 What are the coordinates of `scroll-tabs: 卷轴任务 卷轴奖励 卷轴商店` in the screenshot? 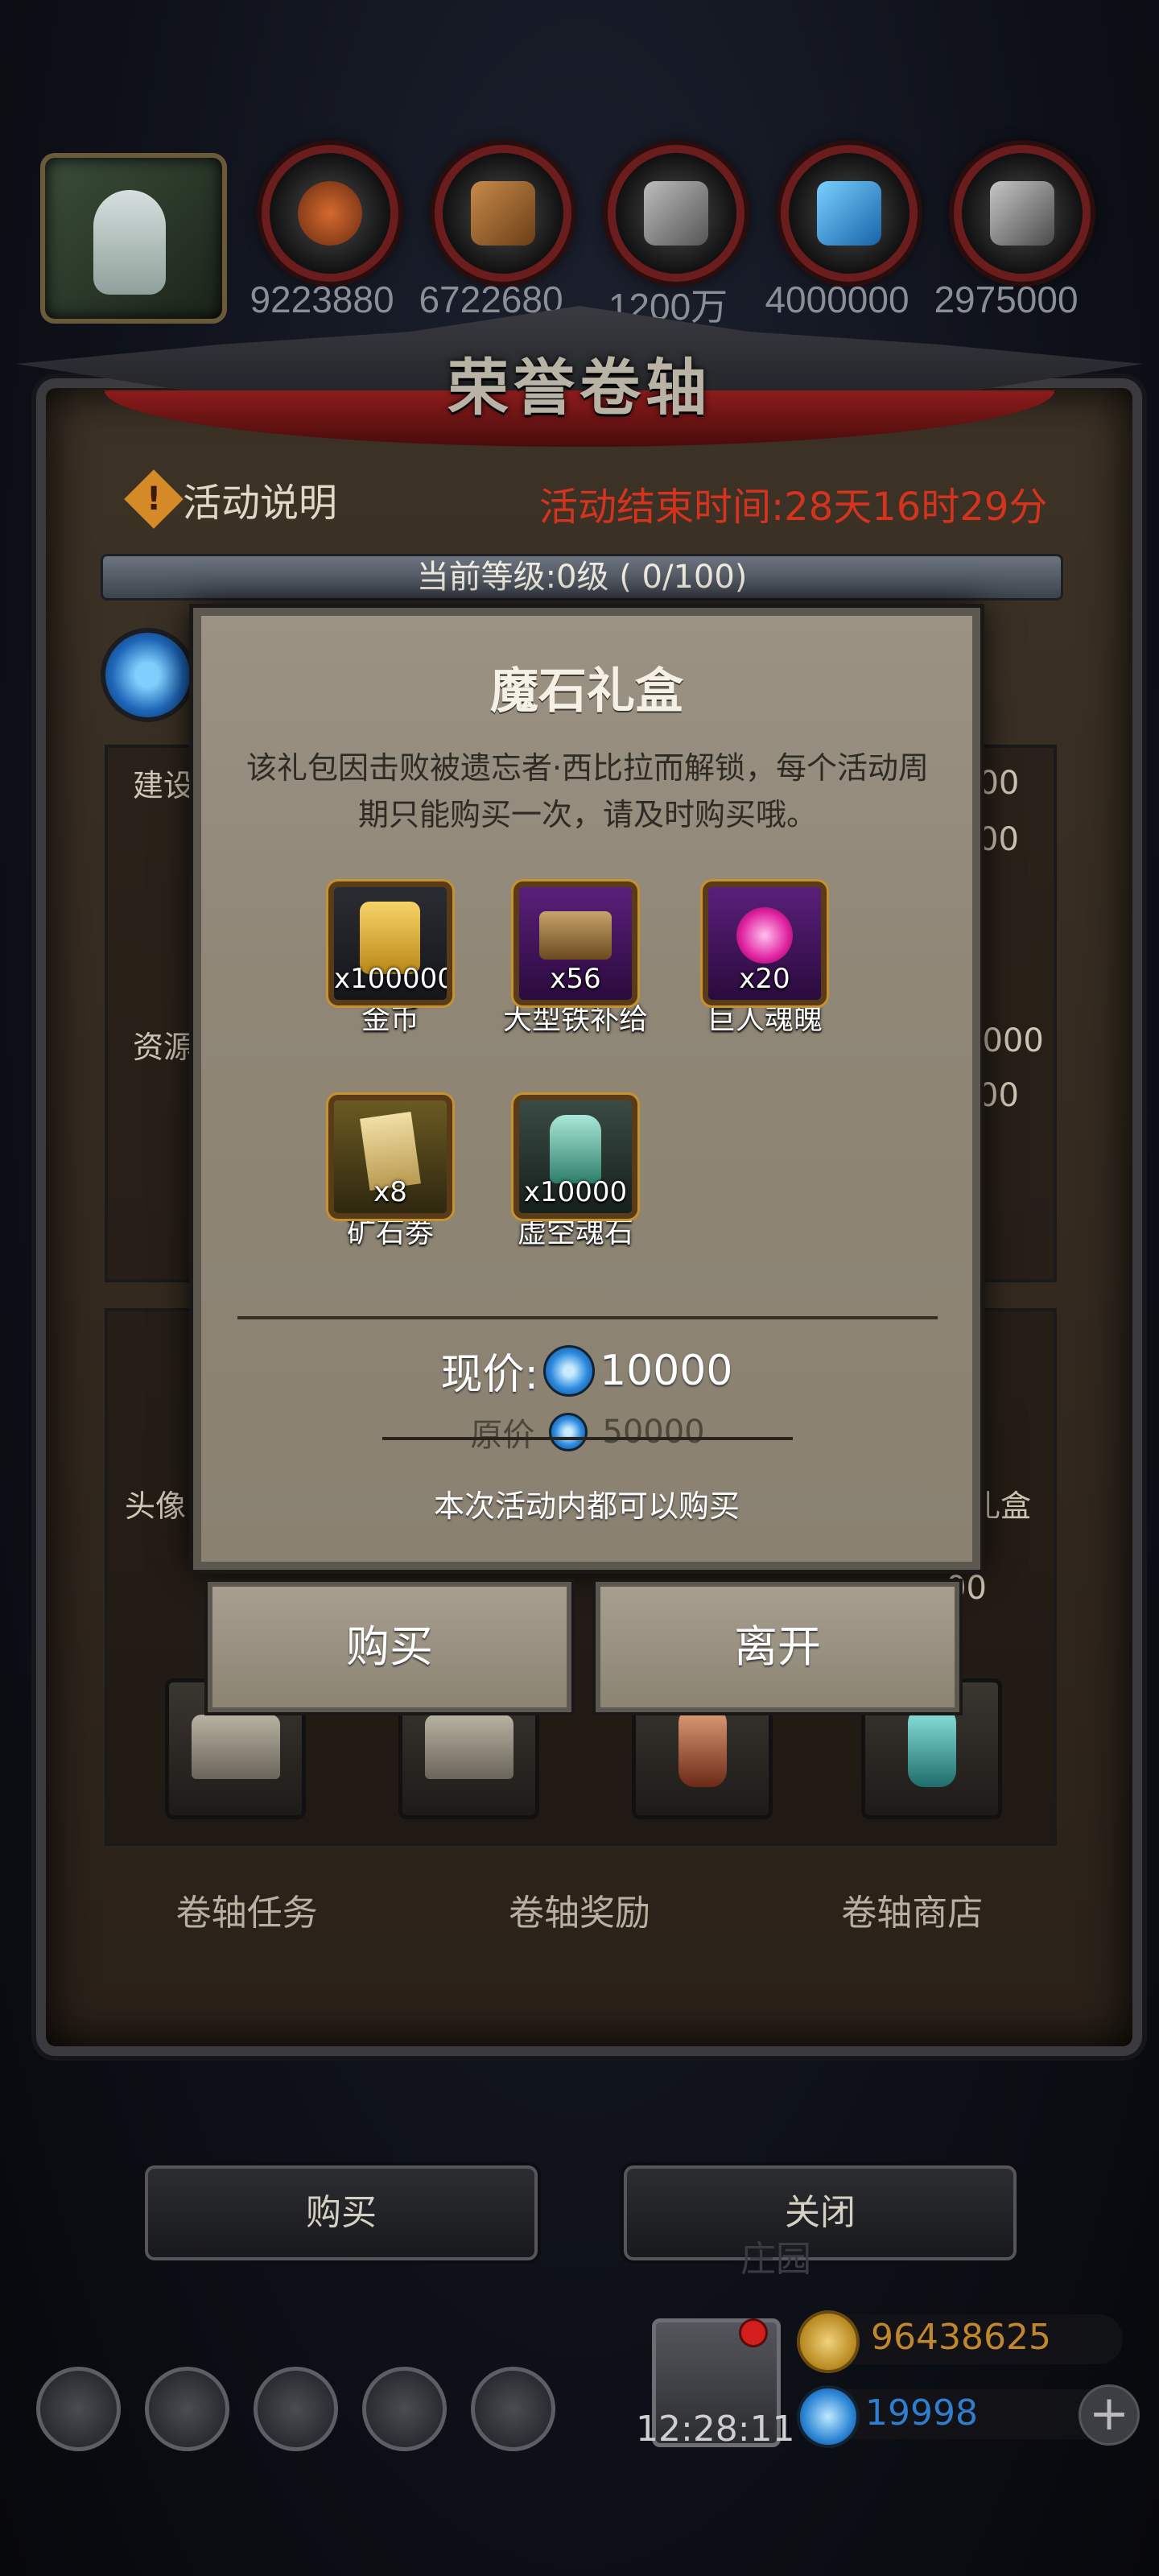 It's located at (579, 1909).